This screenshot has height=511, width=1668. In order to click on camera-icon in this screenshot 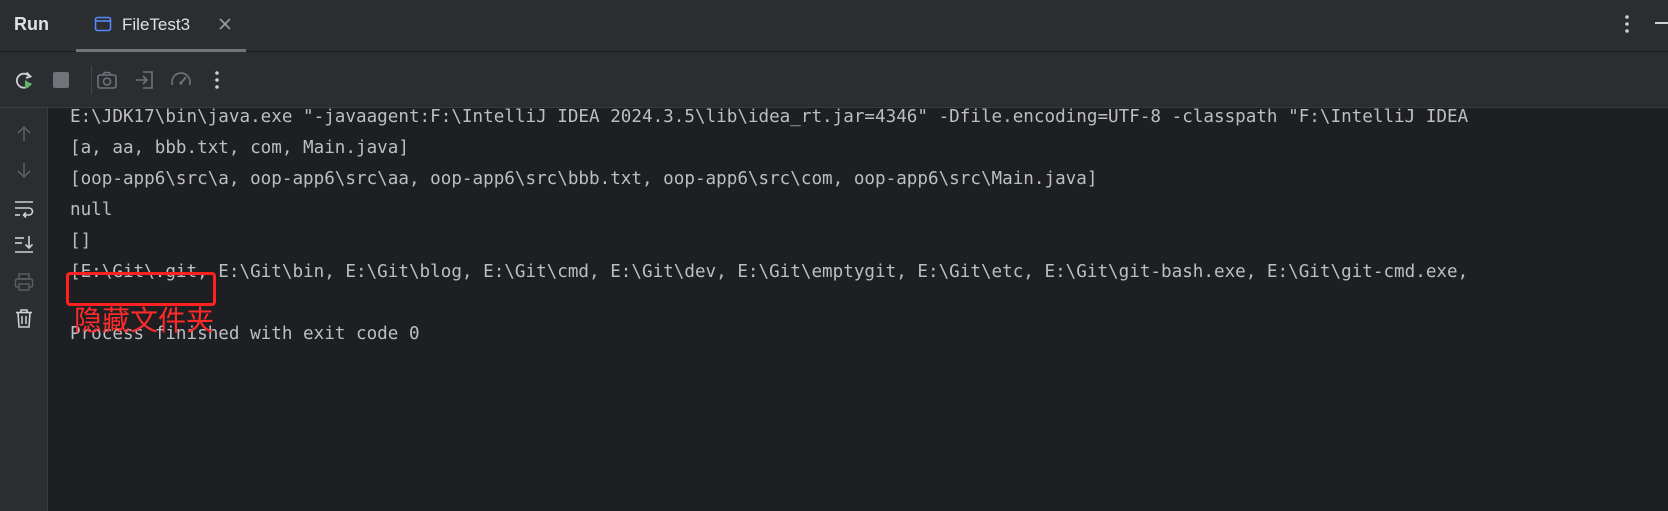, I will do `click(107, 80)`.